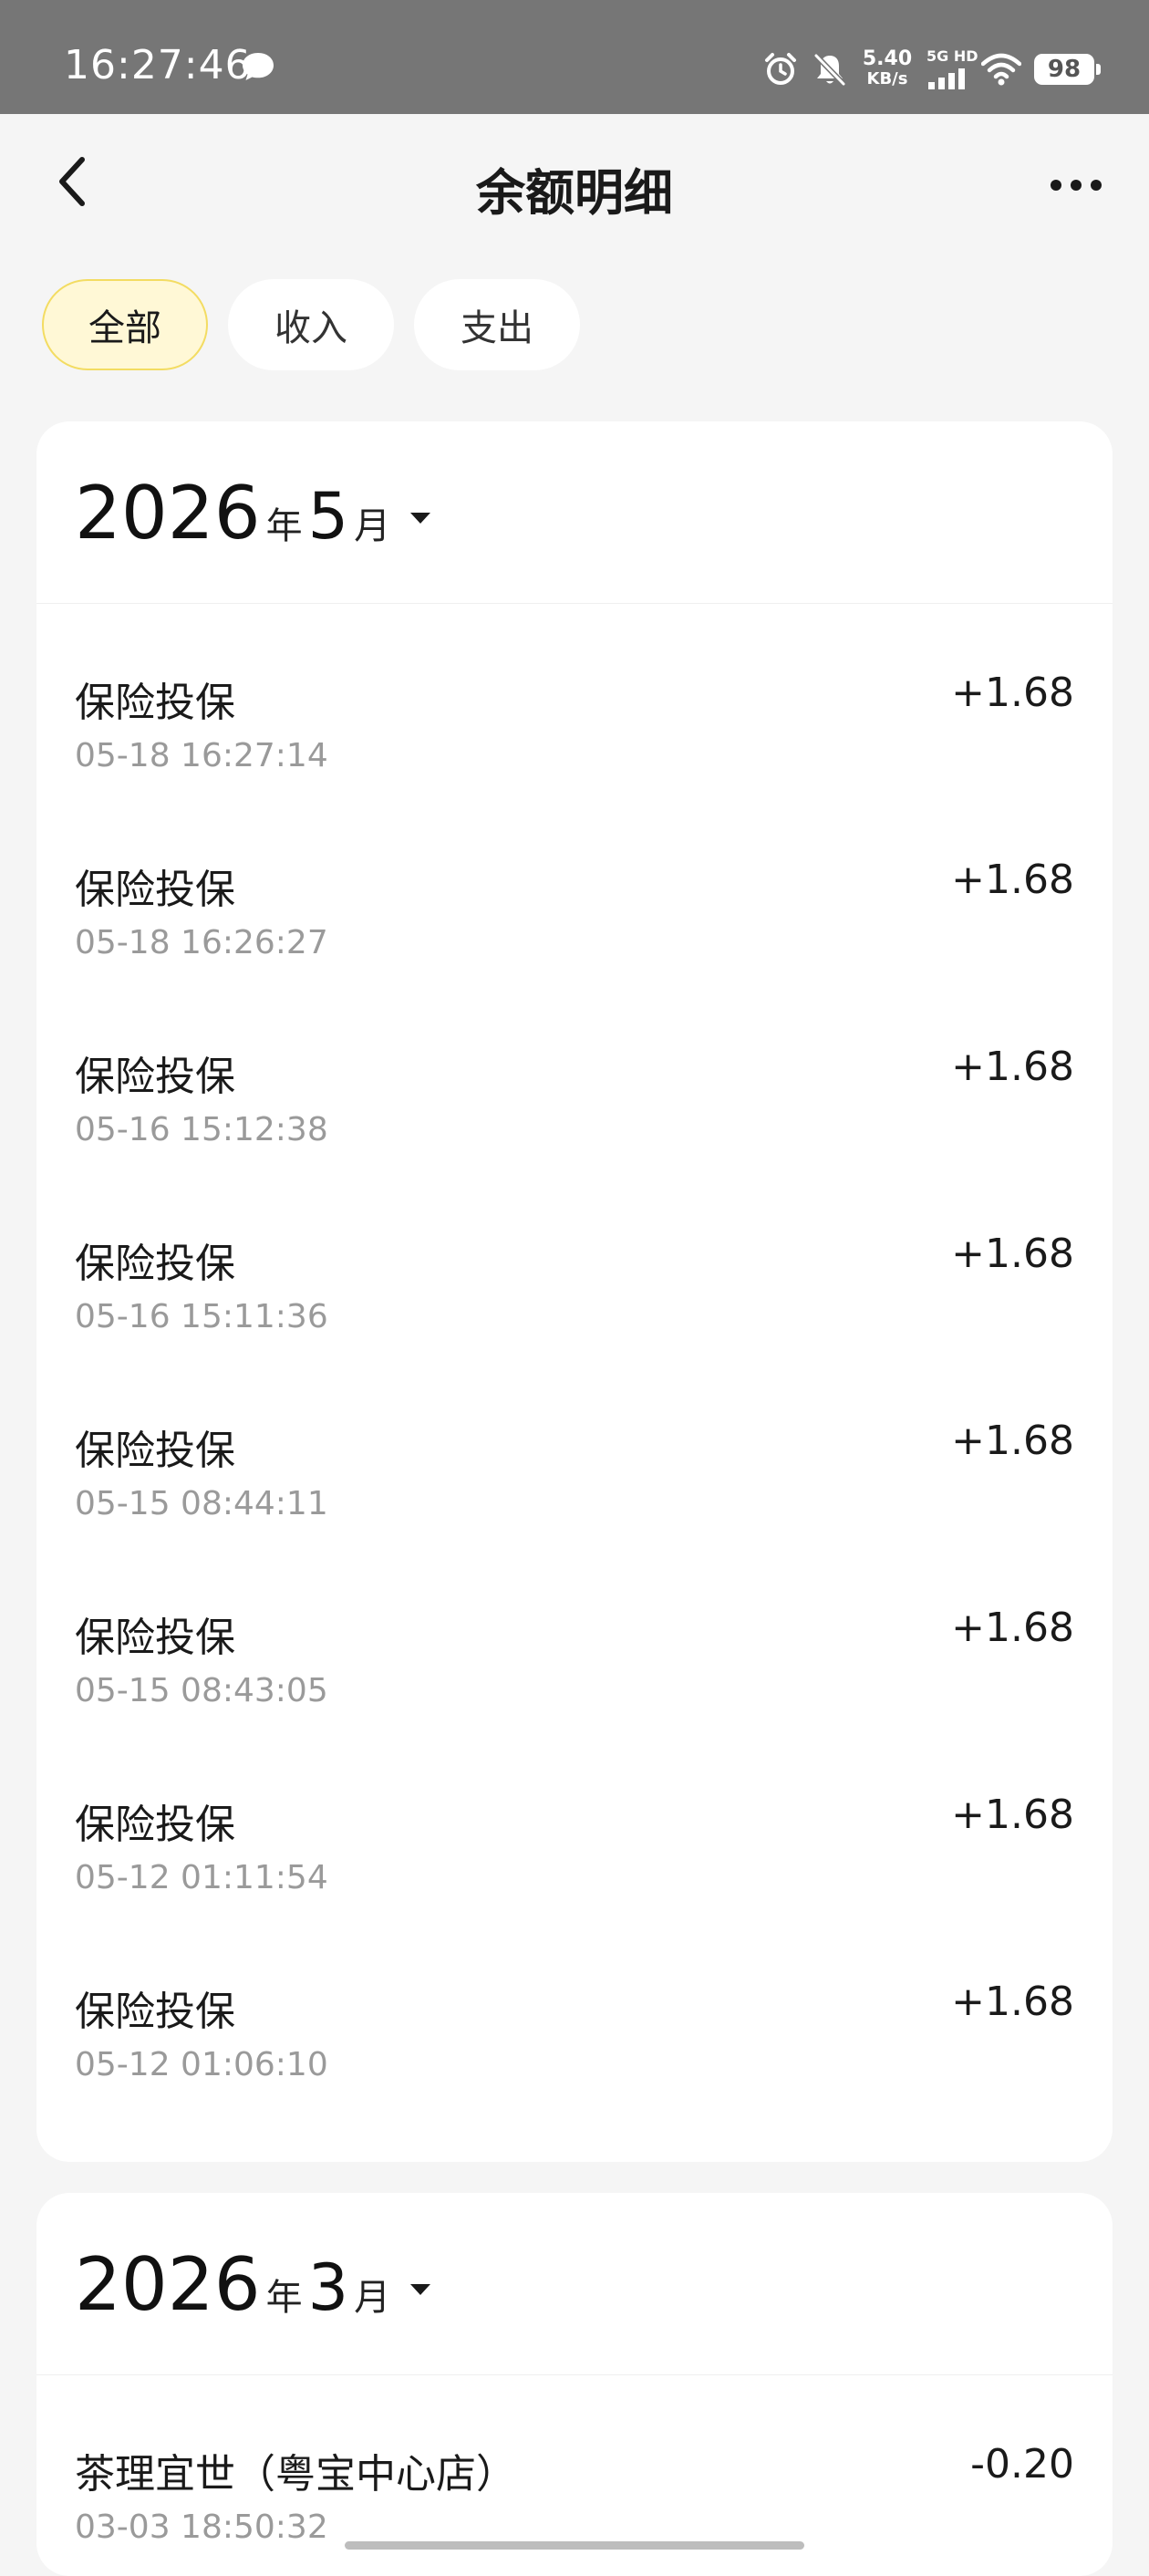  What do you see at coordinates (158, 65) in the screenshot?
I see `status-time: 16:27:46` at bounding box center [158, 65].